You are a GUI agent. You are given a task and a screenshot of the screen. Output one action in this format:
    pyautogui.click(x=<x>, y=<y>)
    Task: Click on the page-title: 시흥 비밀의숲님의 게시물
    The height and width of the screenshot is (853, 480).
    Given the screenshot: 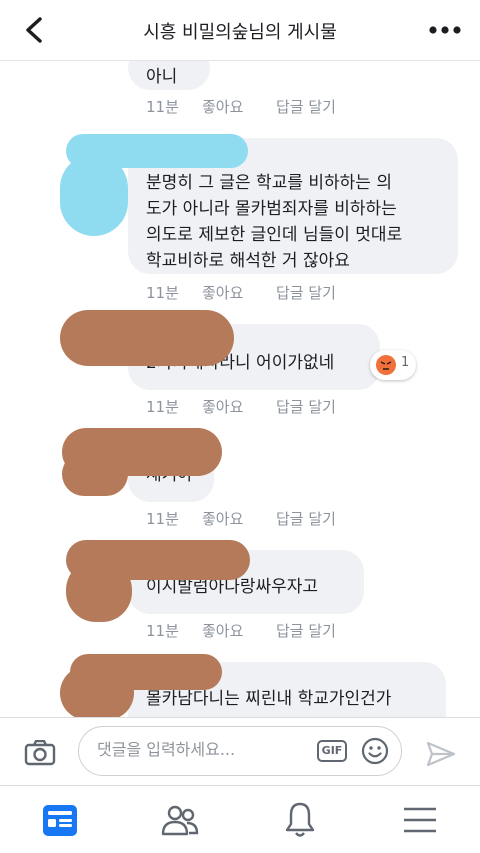 What is the action you would take?
    pyautogui.click(x=240, y=32)
    